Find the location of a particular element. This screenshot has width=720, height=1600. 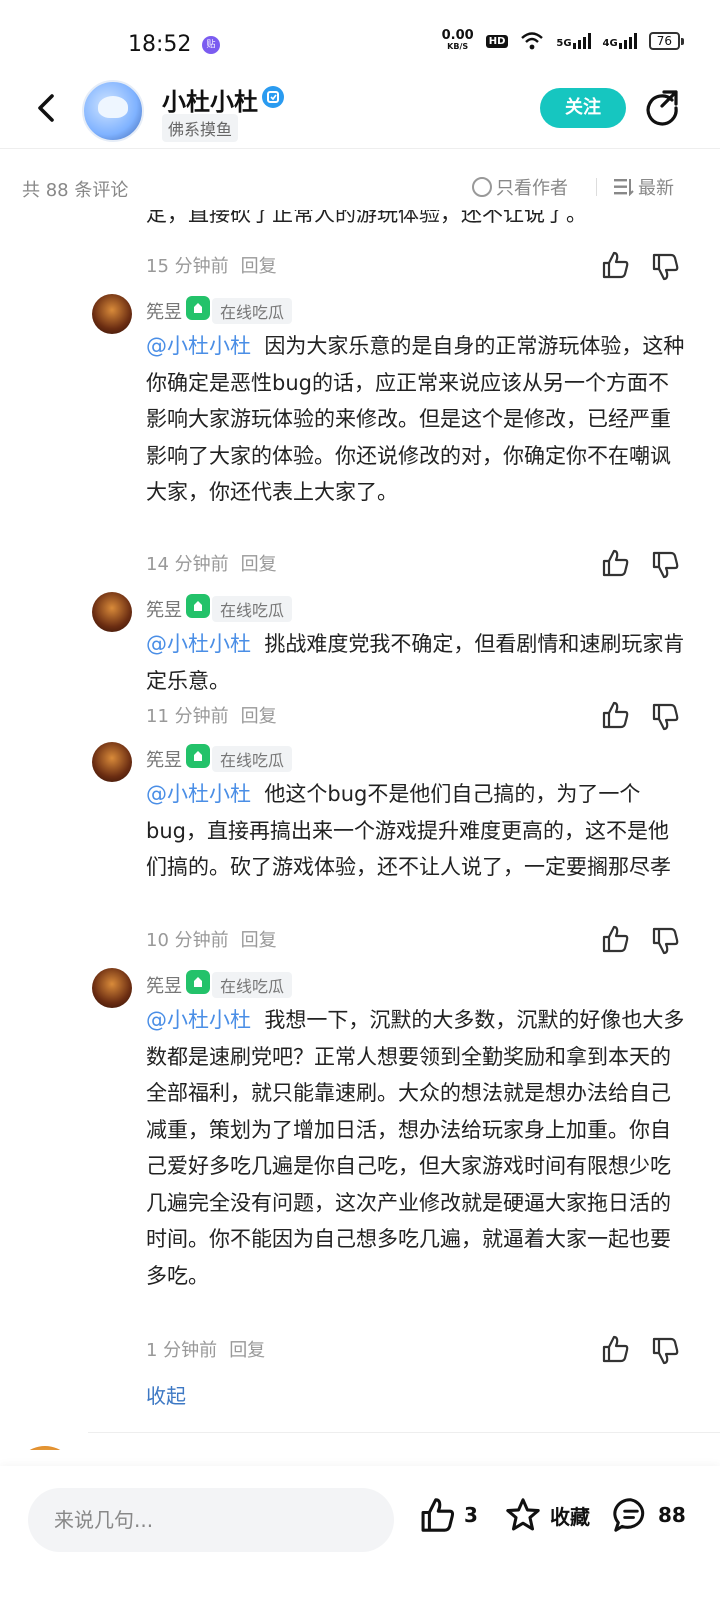

sort-icon is located at coordinates (624, 187).